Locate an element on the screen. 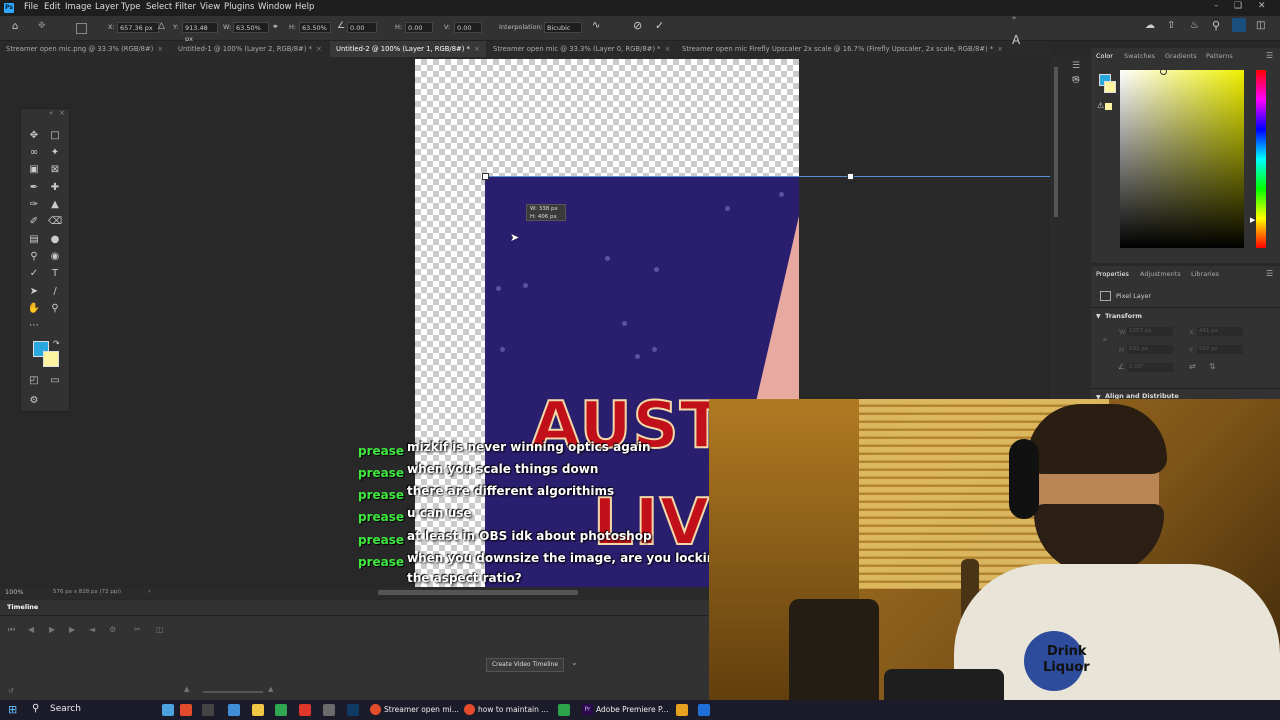  next-frame-icon: ▶ is located at coordinates (72, 629).